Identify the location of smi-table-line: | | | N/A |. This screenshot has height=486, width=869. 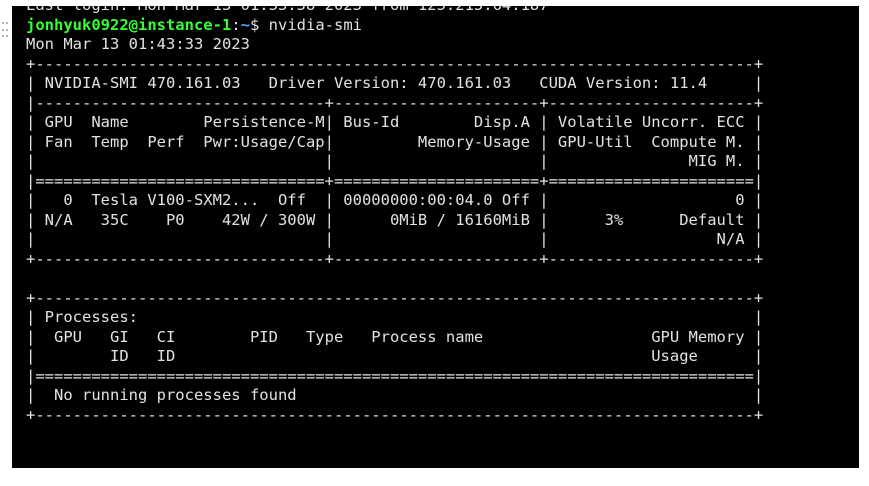
(395, 239).